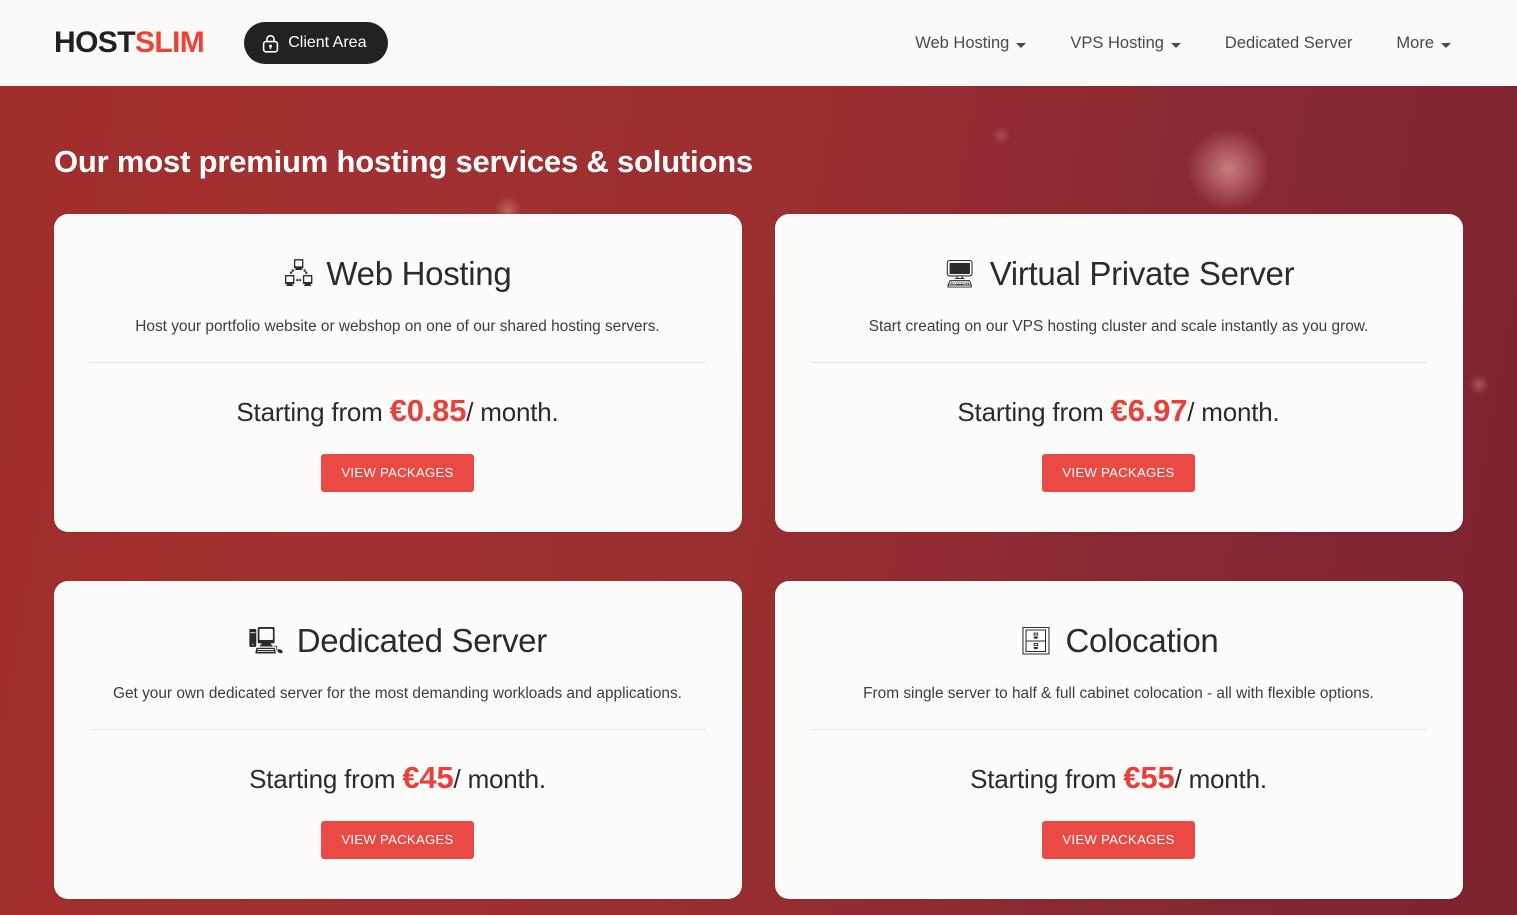 The width and height of the screenshot is (1517, 915). Describe the element at coordinates (1142, 273) in the screenshot. I see `service-card-title-text: Virtual Private Server` at that location.